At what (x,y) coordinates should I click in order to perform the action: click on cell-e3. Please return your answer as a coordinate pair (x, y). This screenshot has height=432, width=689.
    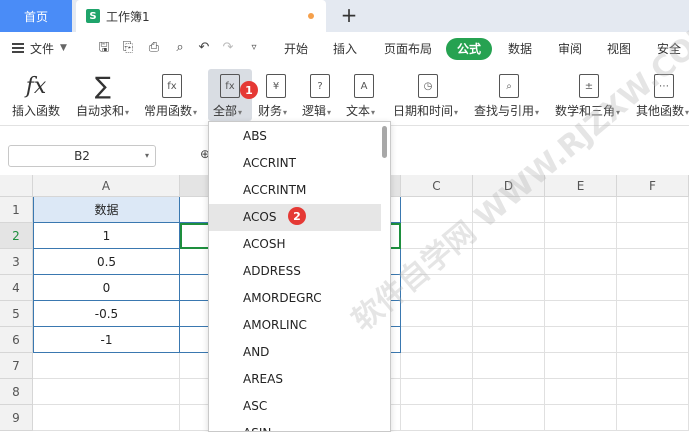
    Looking at the image, I should click on (581, 262).